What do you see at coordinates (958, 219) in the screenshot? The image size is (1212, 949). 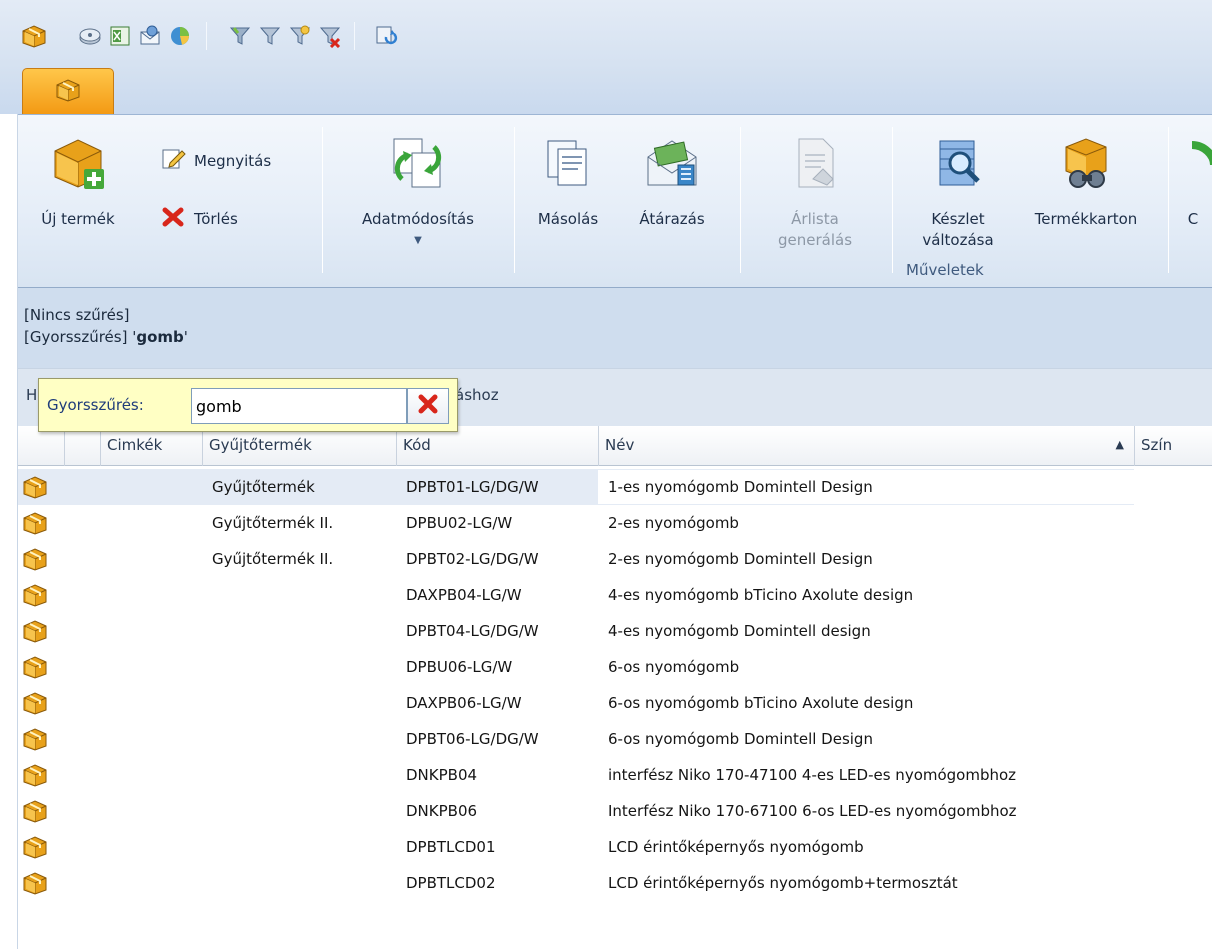 I see `stock-label-line1: Készlet` at bounding box center [958, 219].